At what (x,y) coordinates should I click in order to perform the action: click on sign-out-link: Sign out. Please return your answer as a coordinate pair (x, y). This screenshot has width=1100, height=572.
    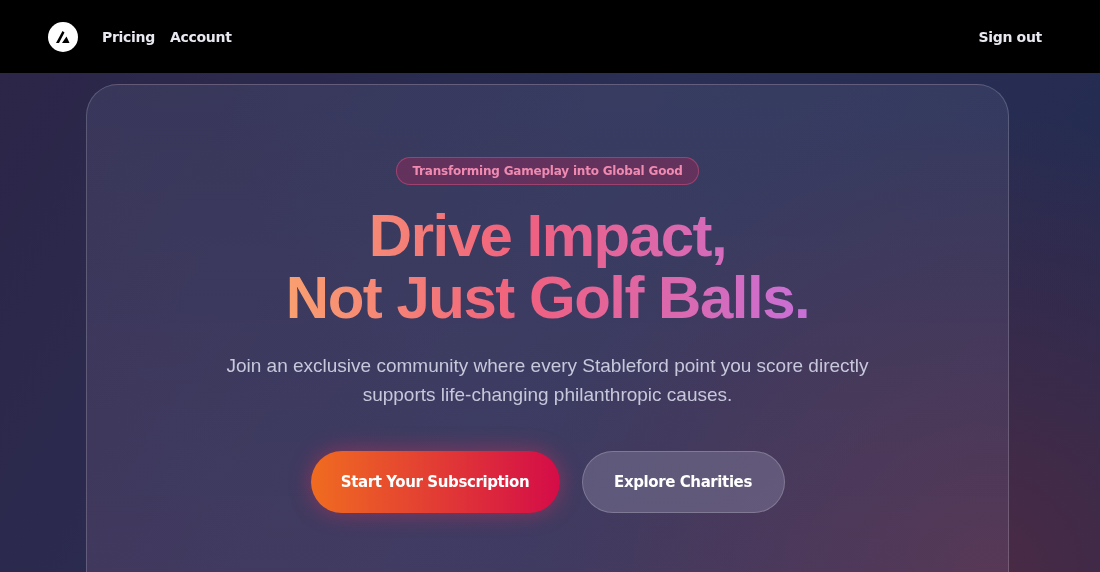
    Looking at the image, I should click on (1010, 36).